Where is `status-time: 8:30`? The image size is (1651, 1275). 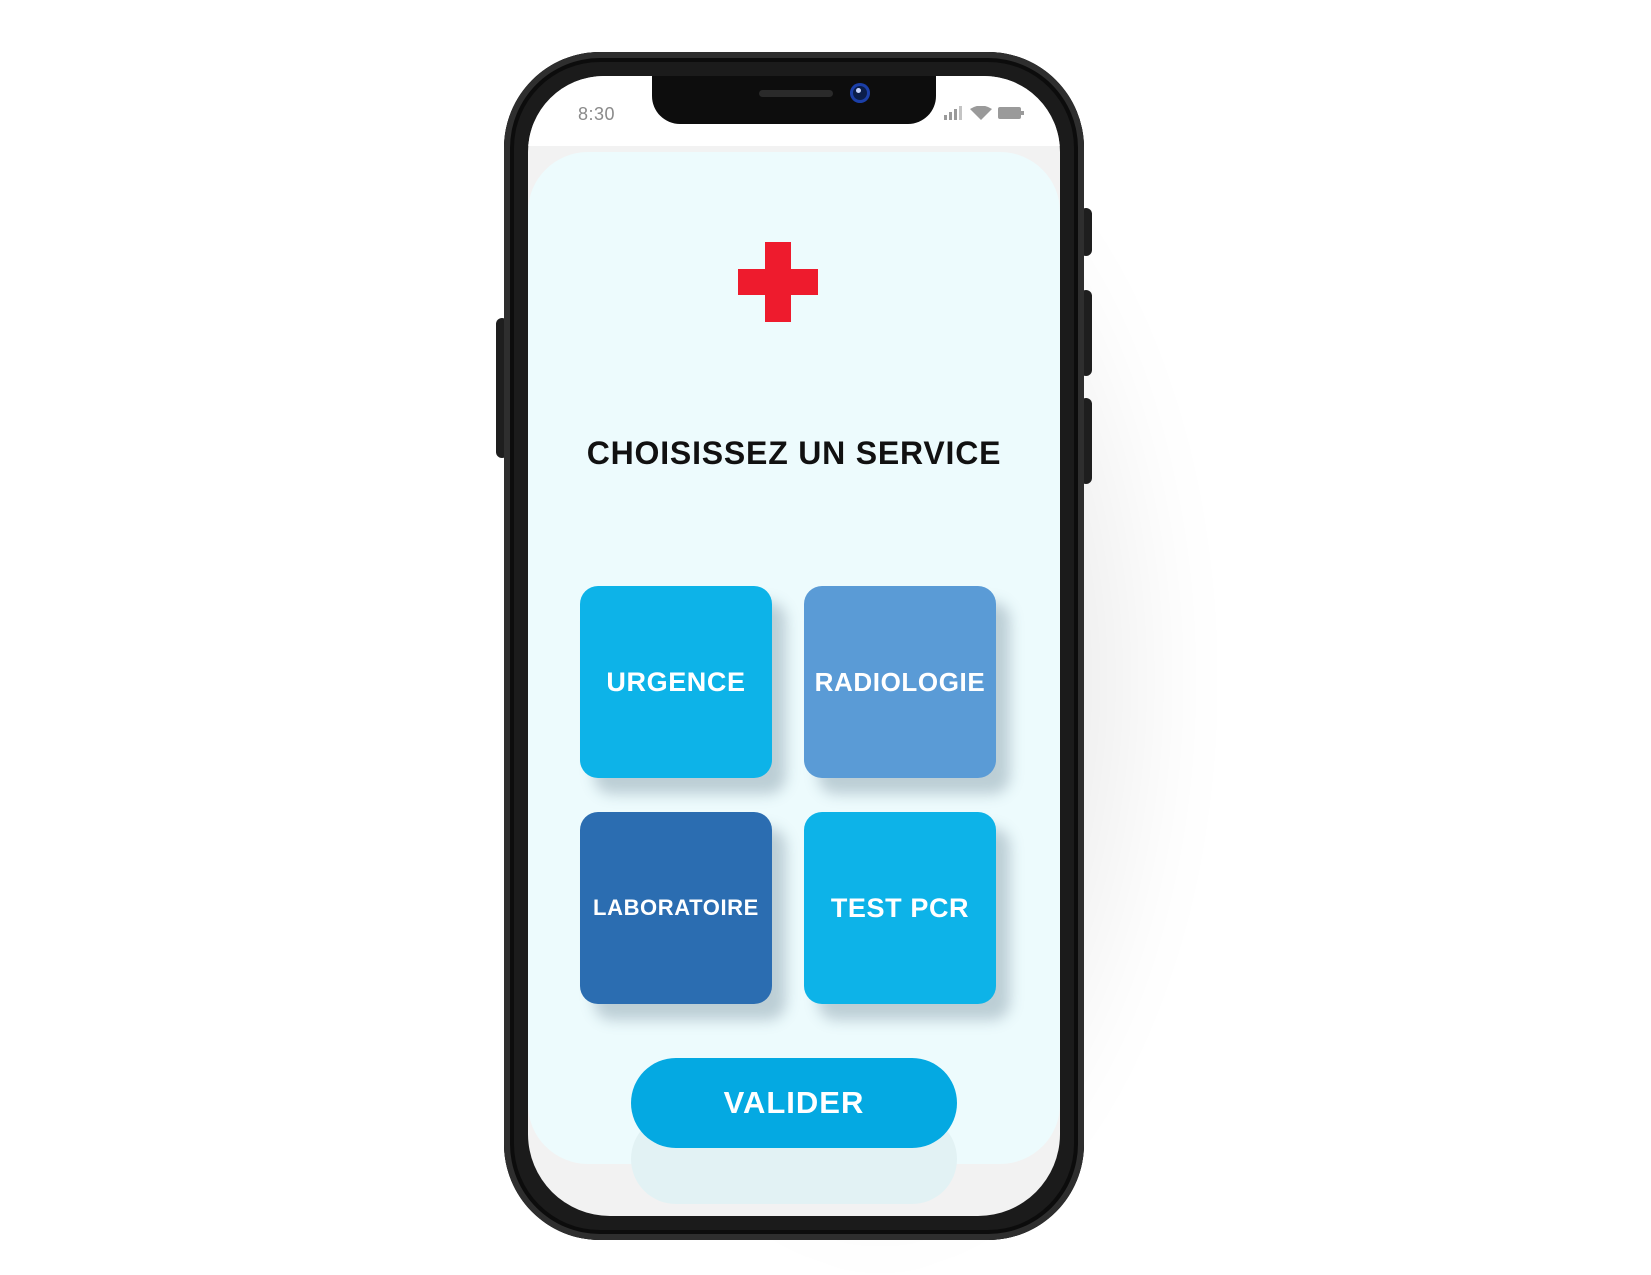
status-time: 8:30 is located at coordinates (597, 114).